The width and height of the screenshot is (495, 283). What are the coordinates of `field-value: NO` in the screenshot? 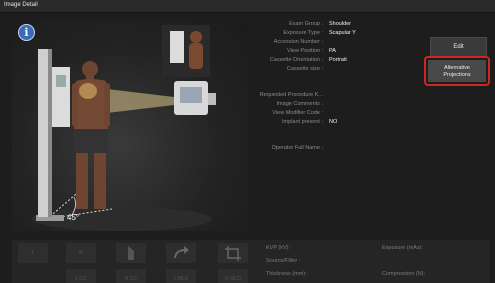 It's located at (333, 122).